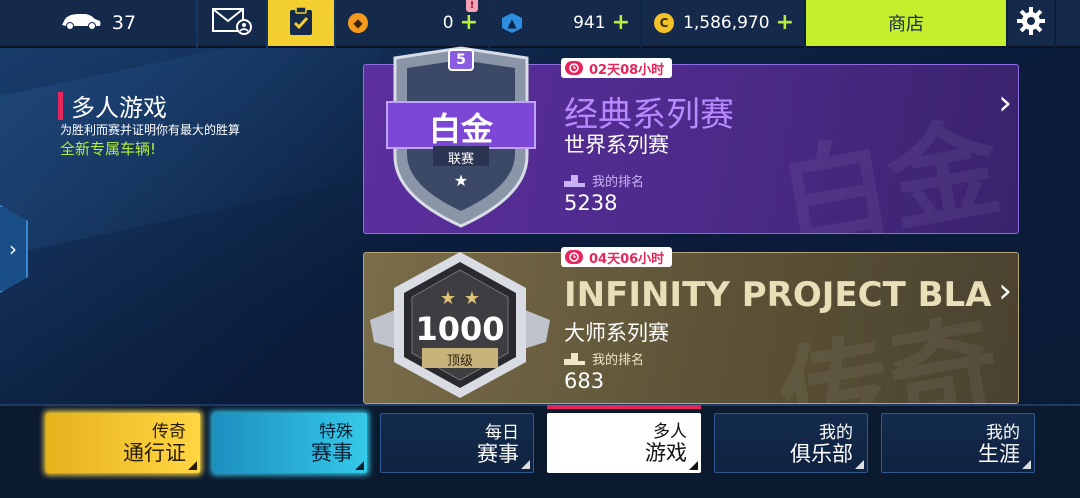 The width and height of the screenshot is (1080, 498). What do you see at coordinates (336, 432) in the screenshot?
I see `nav-label-top: 特殊` at bounding box center [336, 432].